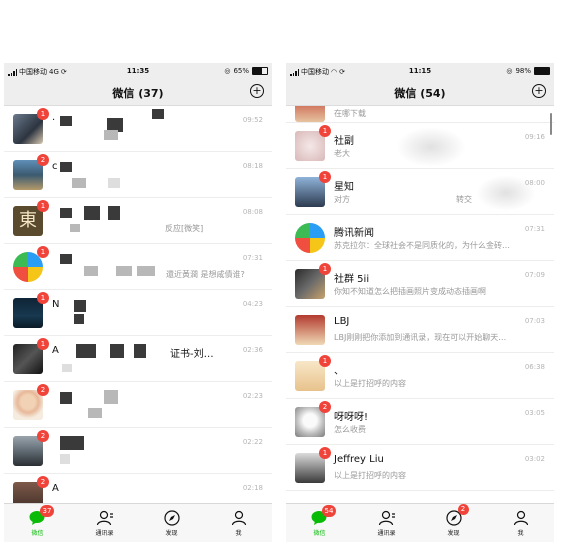 This screenshot has height=542, width=570. I want to click on chat-preview: 你知不知道怎么把插画照片变成动态插画啊, so click(410, 291).